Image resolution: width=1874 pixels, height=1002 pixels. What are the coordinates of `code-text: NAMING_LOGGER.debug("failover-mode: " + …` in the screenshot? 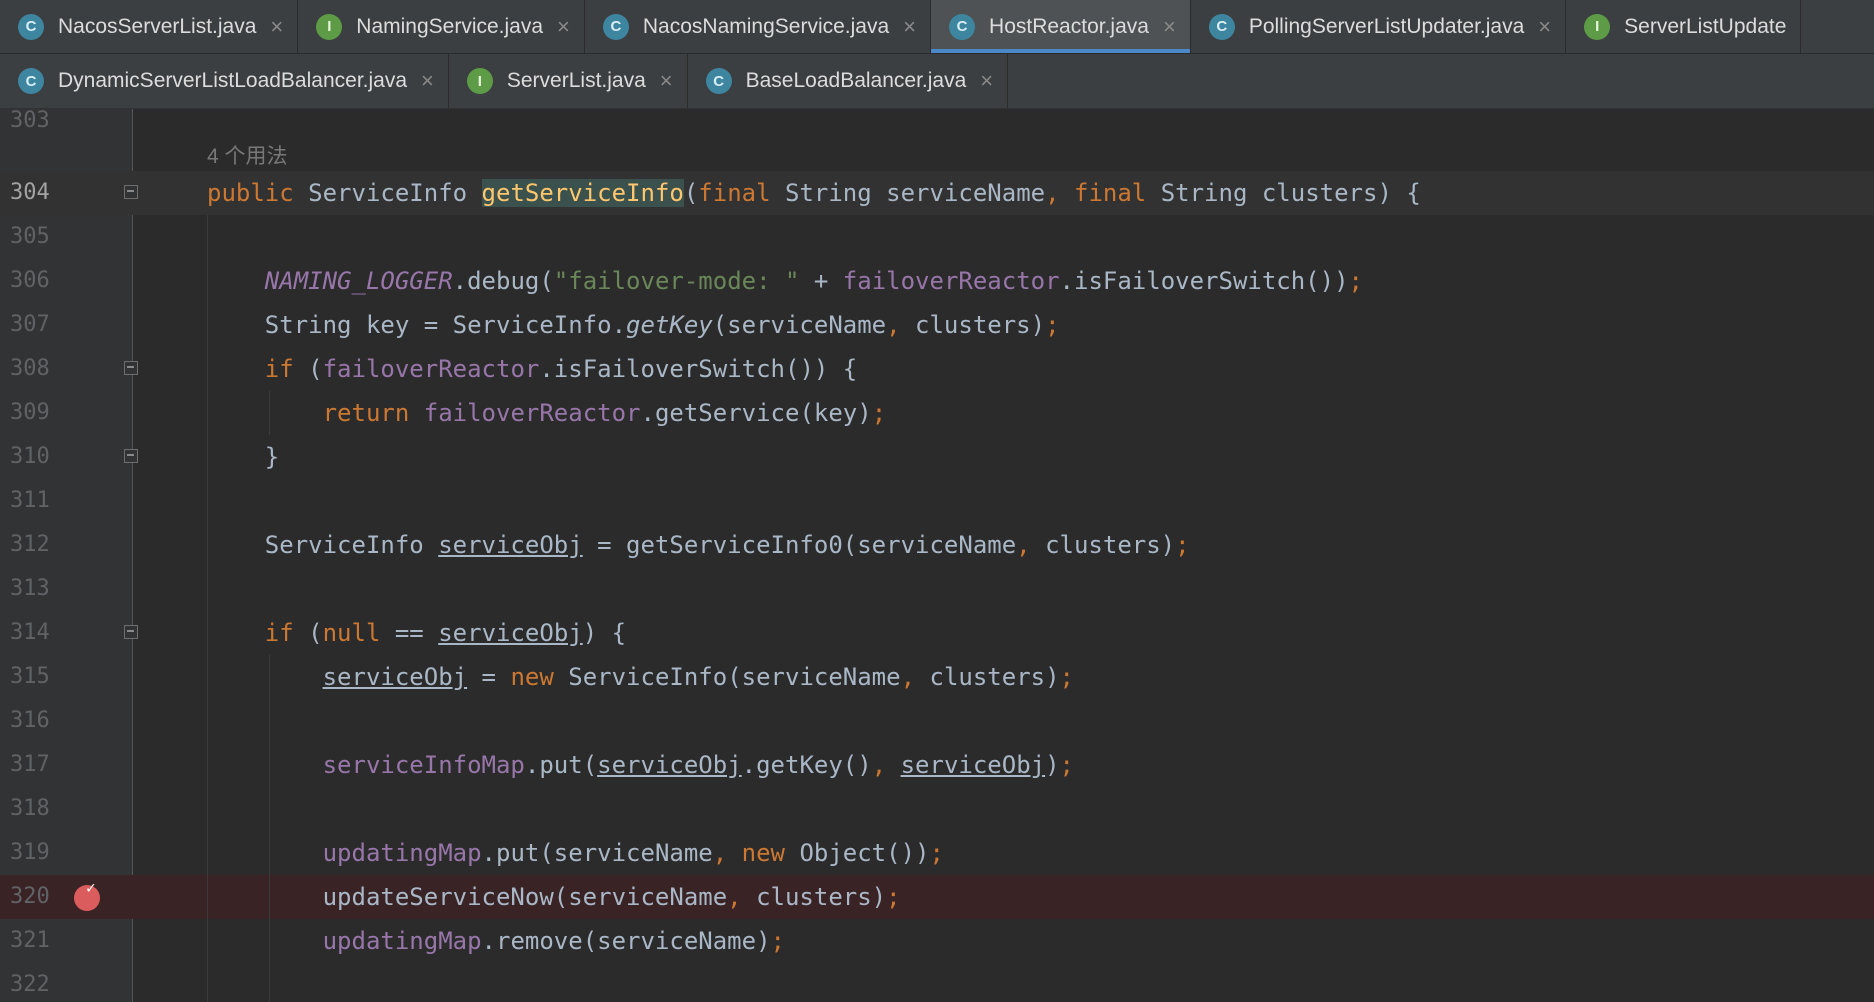 It's located at (785, 281).